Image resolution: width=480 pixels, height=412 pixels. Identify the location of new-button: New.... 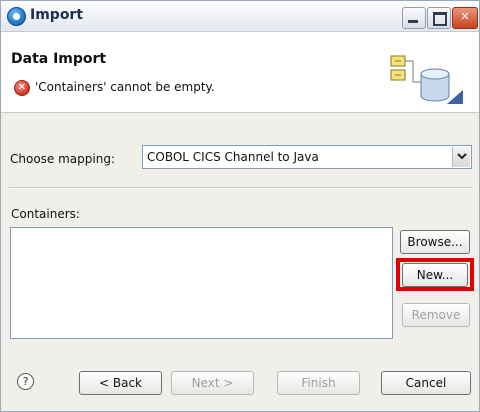
(435, 275).